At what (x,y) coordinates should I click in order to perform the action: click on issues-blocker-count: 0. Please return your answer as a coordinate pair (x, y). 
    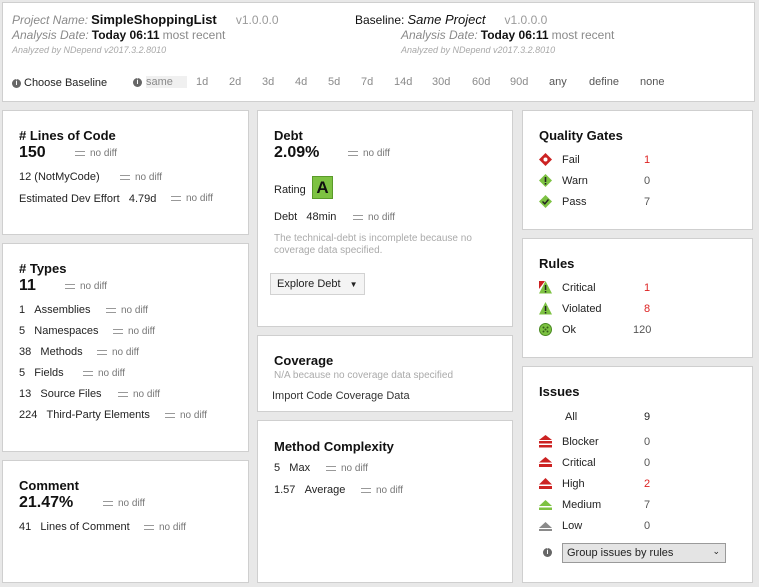
    Looking at the image, I should click on (647, 442).